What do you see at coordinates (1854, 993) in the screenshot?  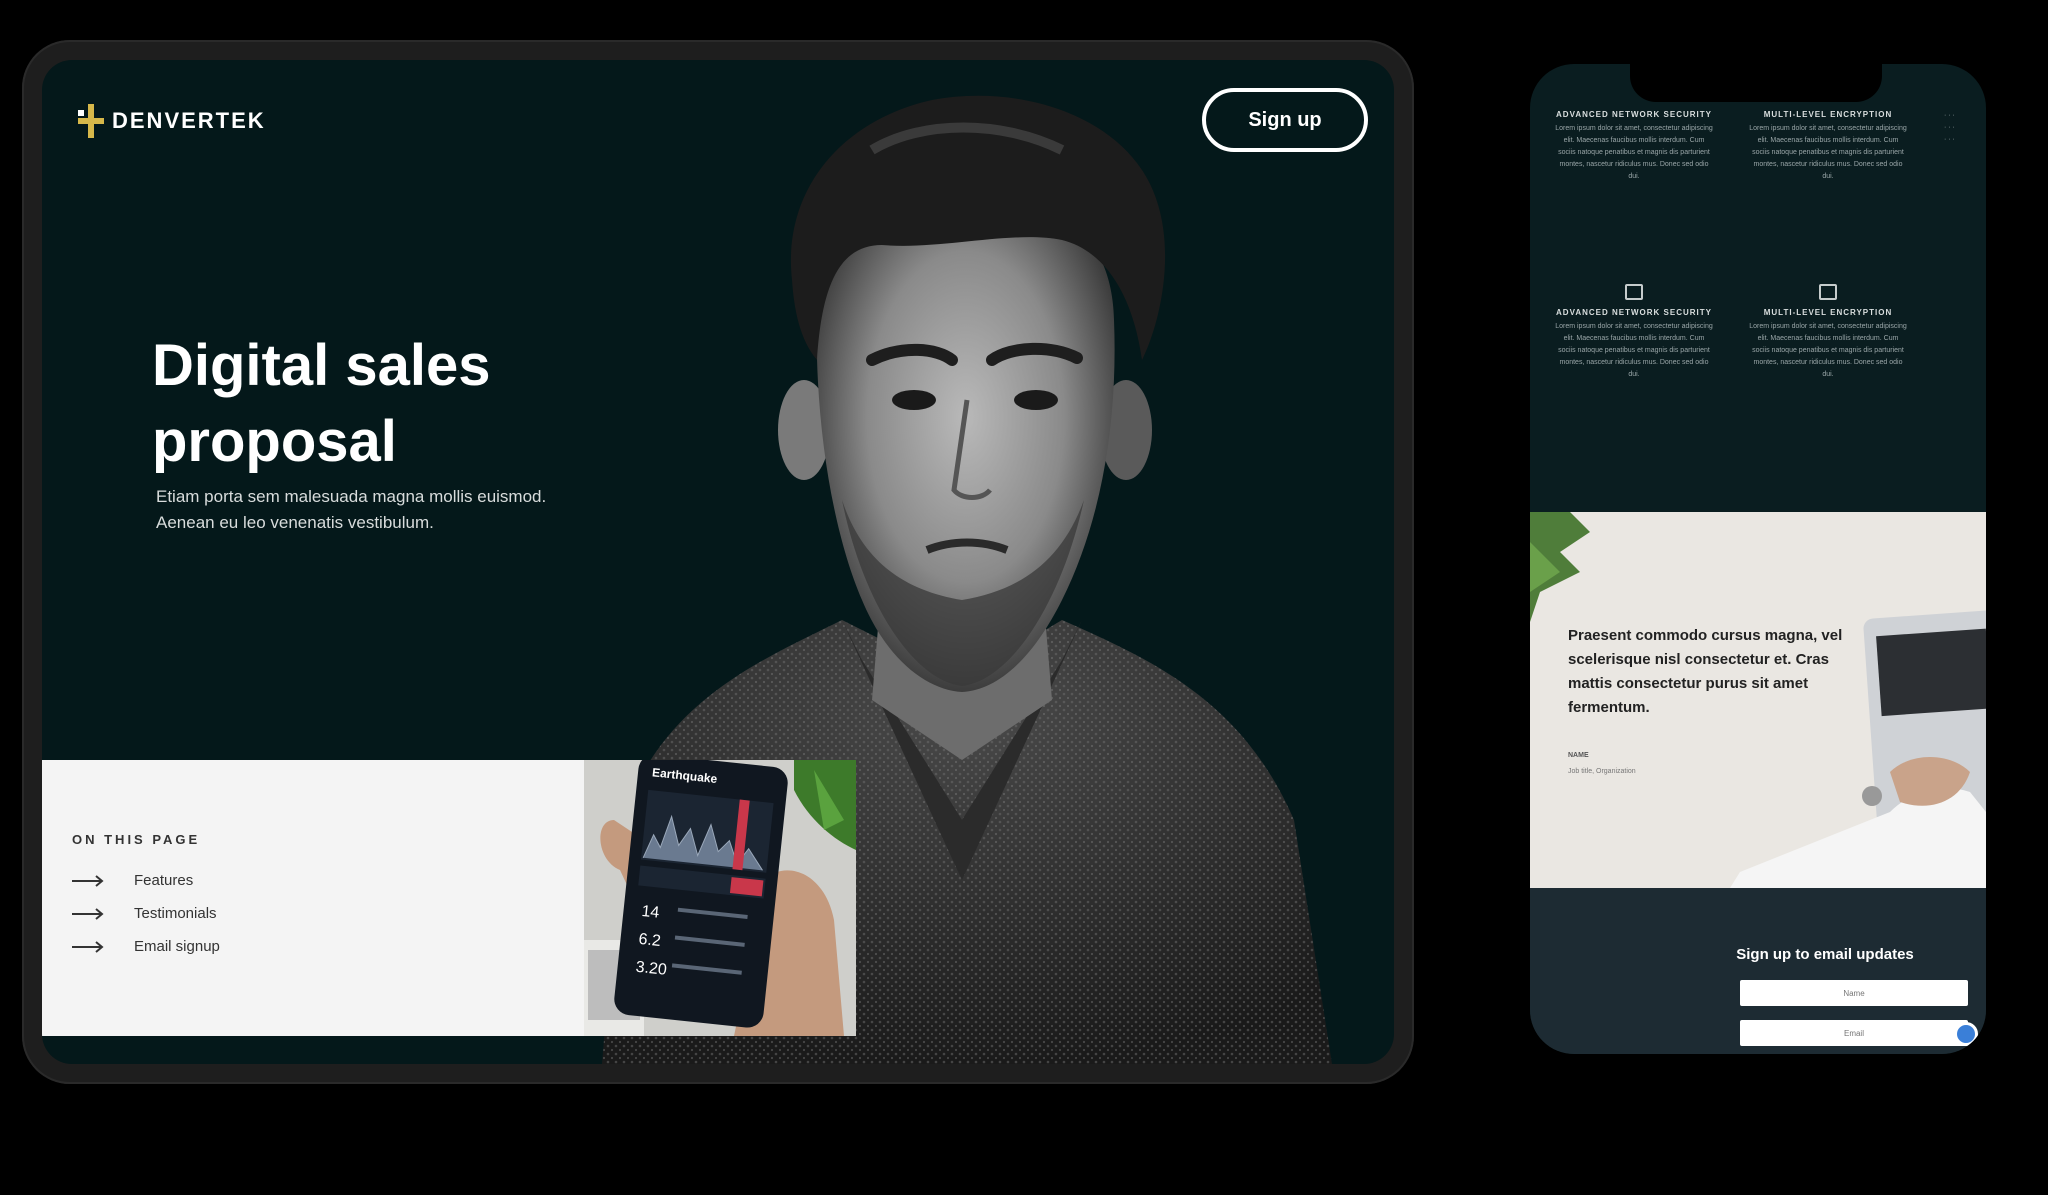 I see `name-field` at bounding box center [1854, 993].